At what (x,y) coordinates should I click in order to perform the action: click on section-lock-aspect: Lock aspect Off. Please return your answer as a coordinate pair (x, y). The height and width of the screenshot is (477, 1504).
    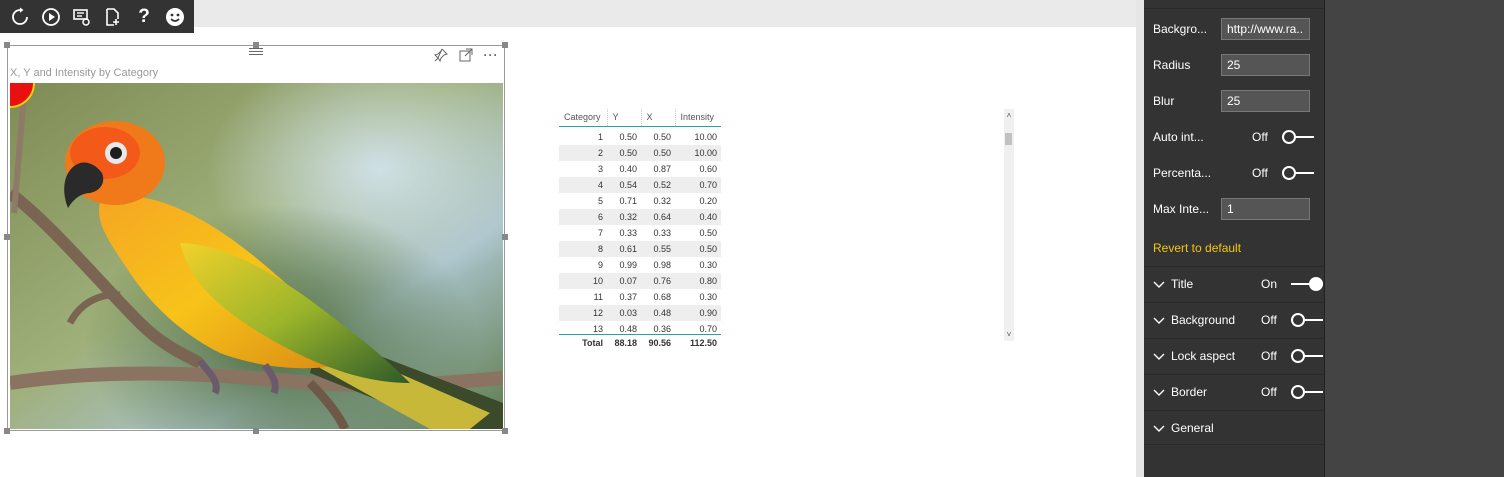
    Looking at the image, I should click on (1234, 355).